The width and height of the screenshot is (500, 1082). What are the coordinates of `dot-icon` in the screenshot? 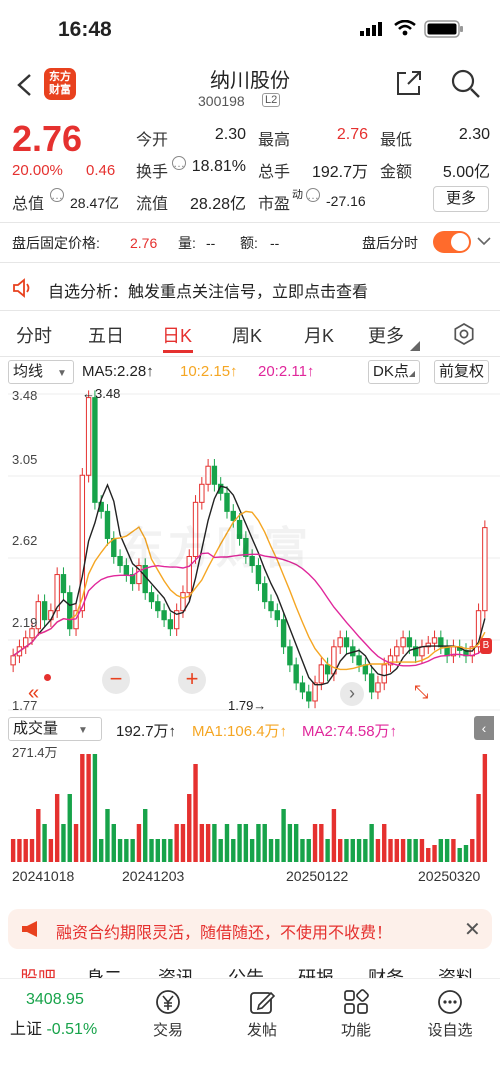 It's located at (47, 677).